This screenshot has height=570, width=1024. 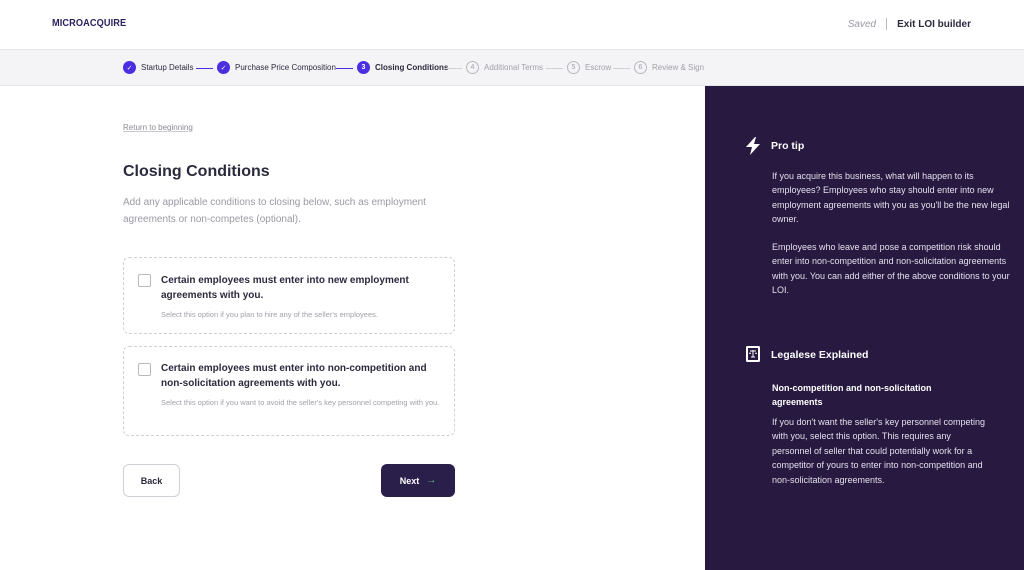 What do you see at coordinates (285, 67) in the screenshot?
I see `step-label: Purchase Price Composition` at bounding box center [285, 67].